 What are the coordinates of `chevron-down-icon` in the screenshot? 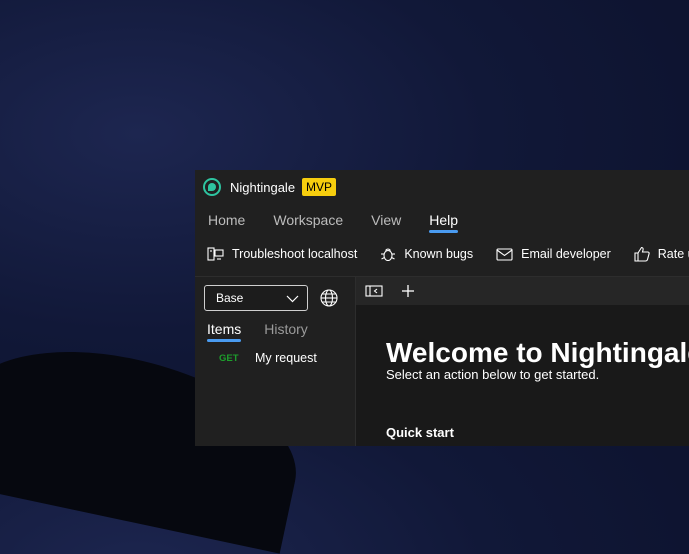 It's located at (292, 299).